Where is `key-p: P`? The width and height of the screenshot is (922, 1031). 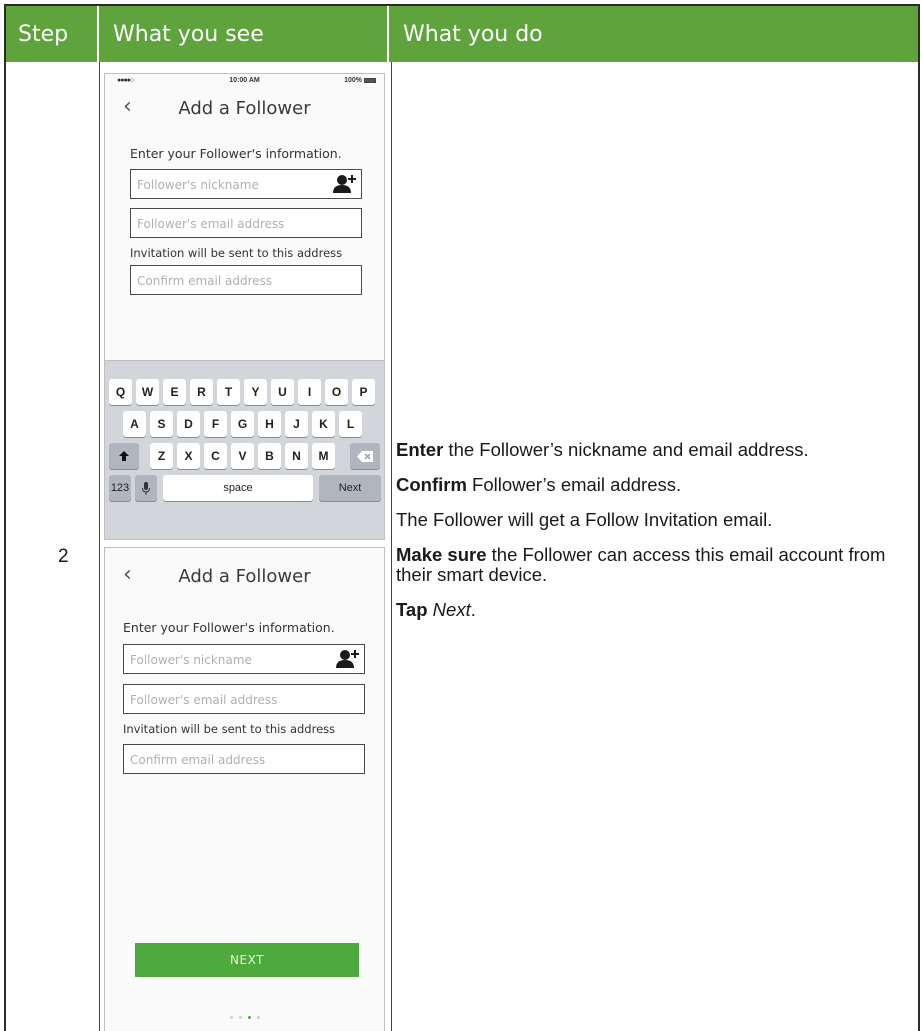 key-p: P is located at coordinates (363, 392).